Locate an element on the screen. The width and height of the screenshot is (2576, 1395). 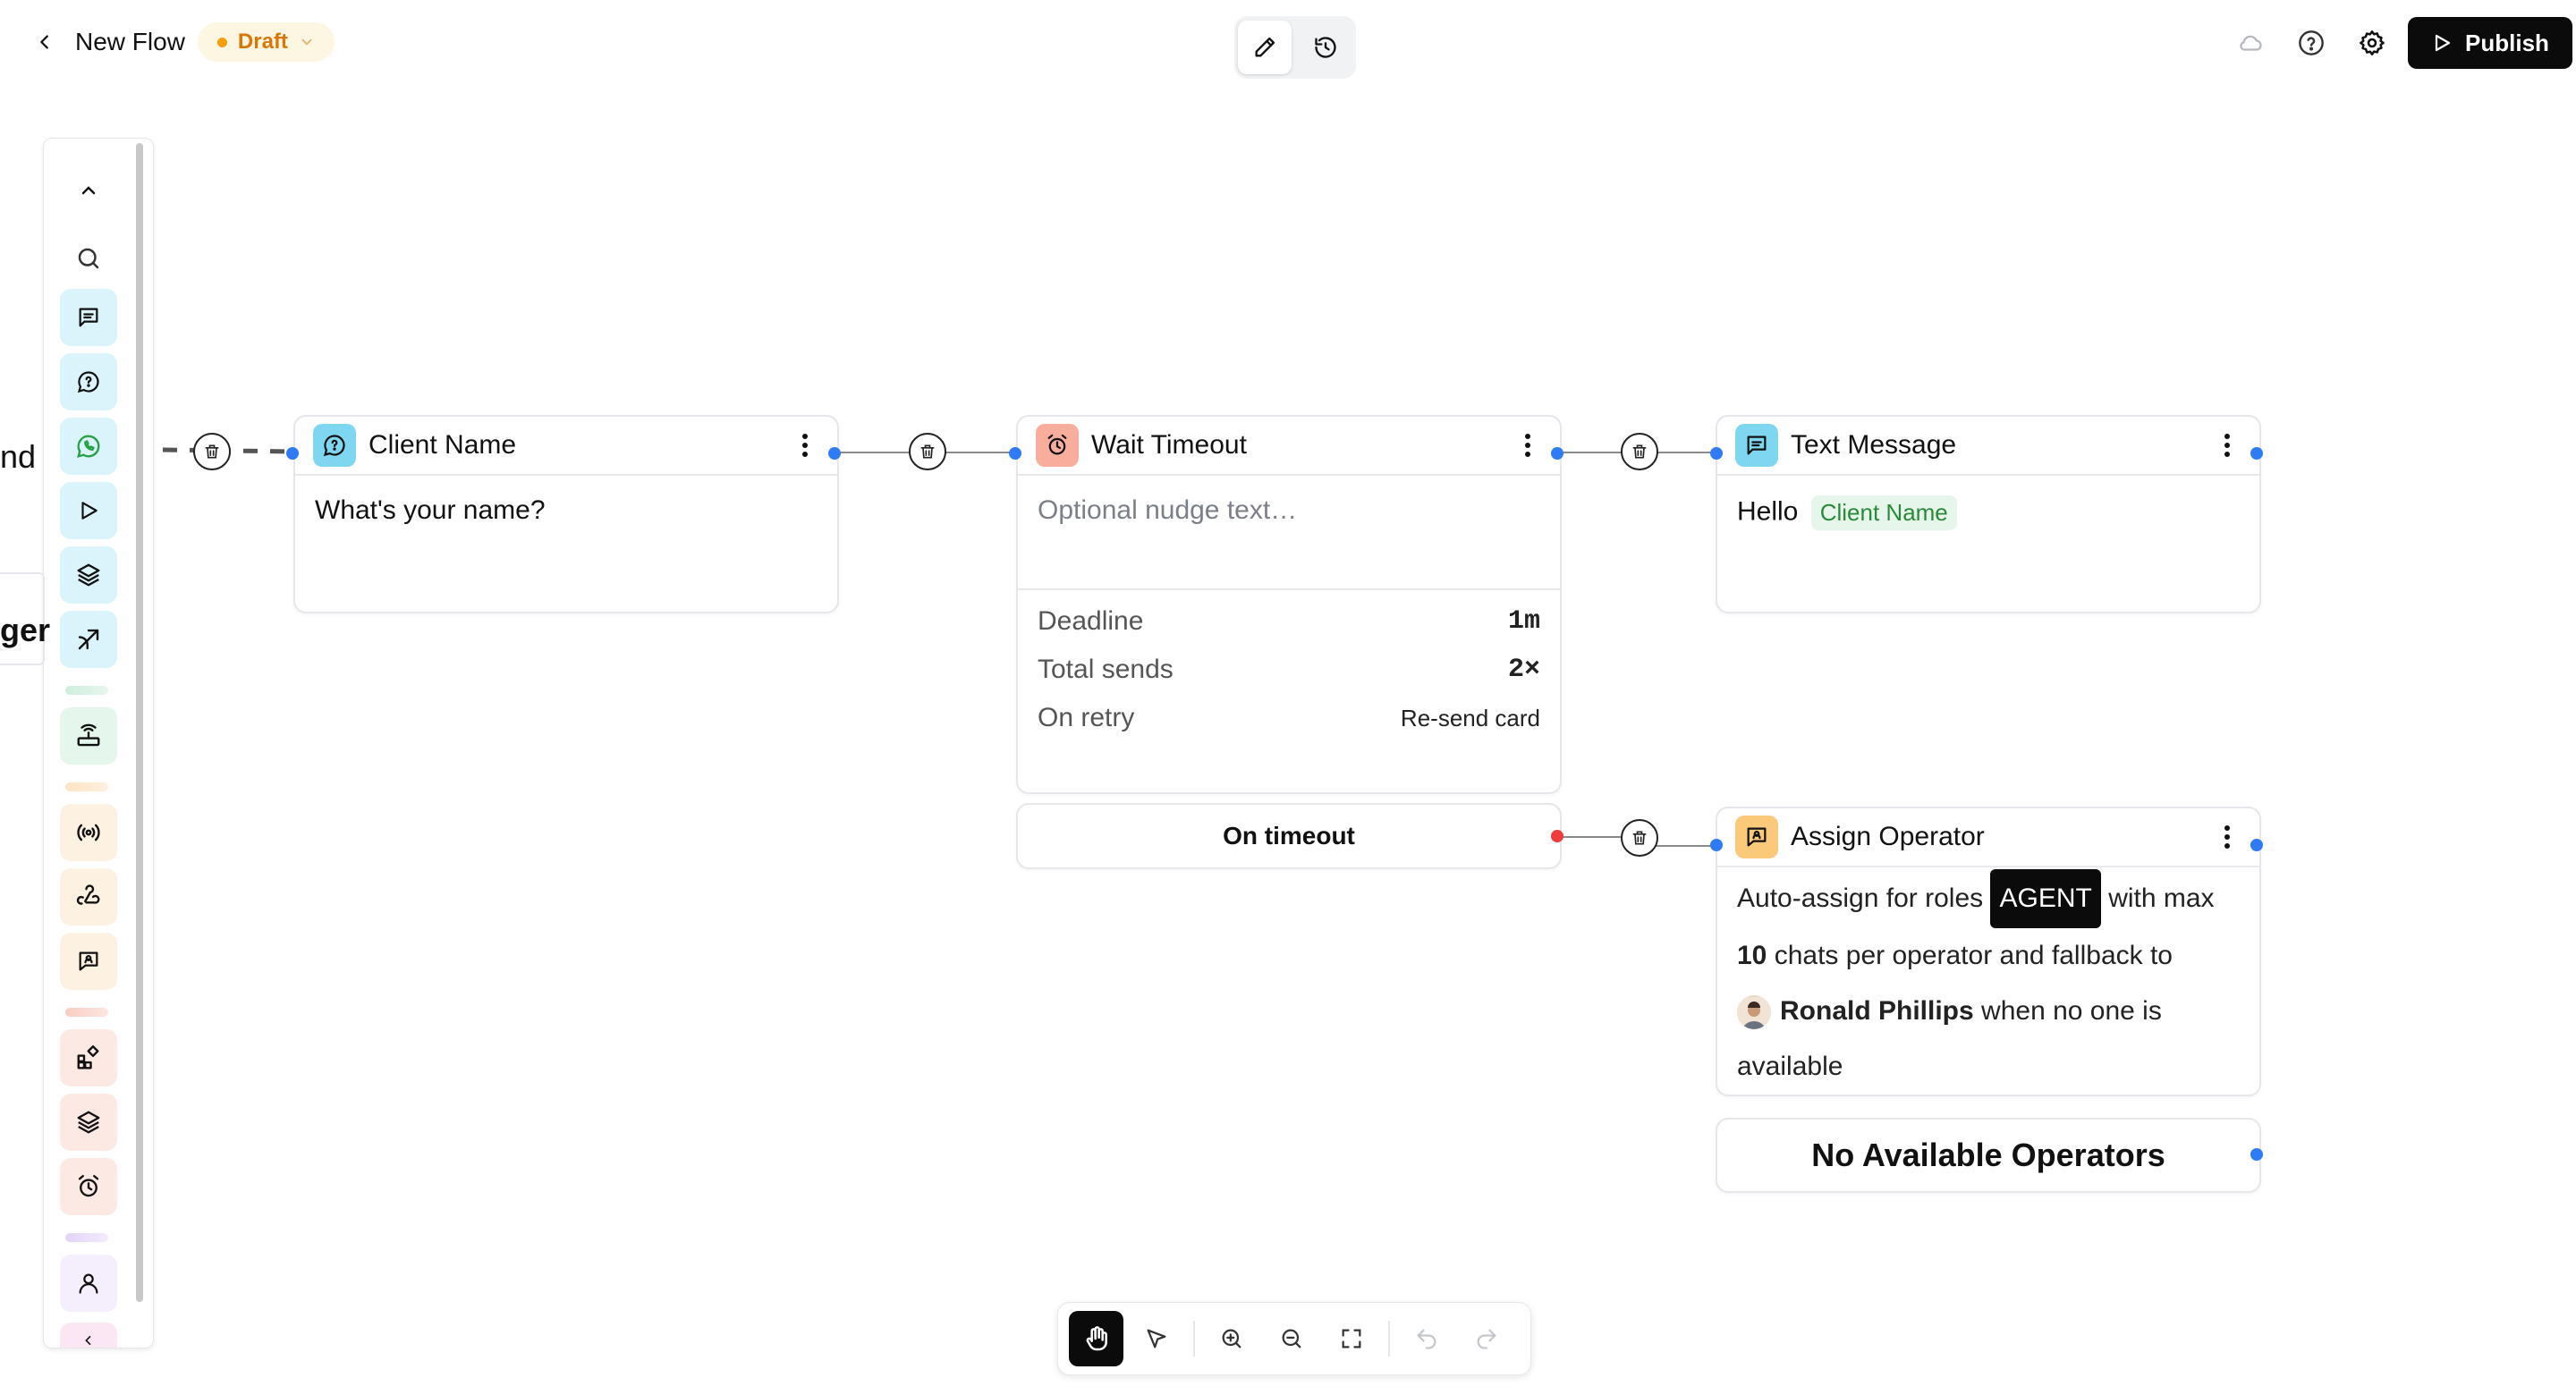
flow-title: New Flow is located at coordinates (130, 42).